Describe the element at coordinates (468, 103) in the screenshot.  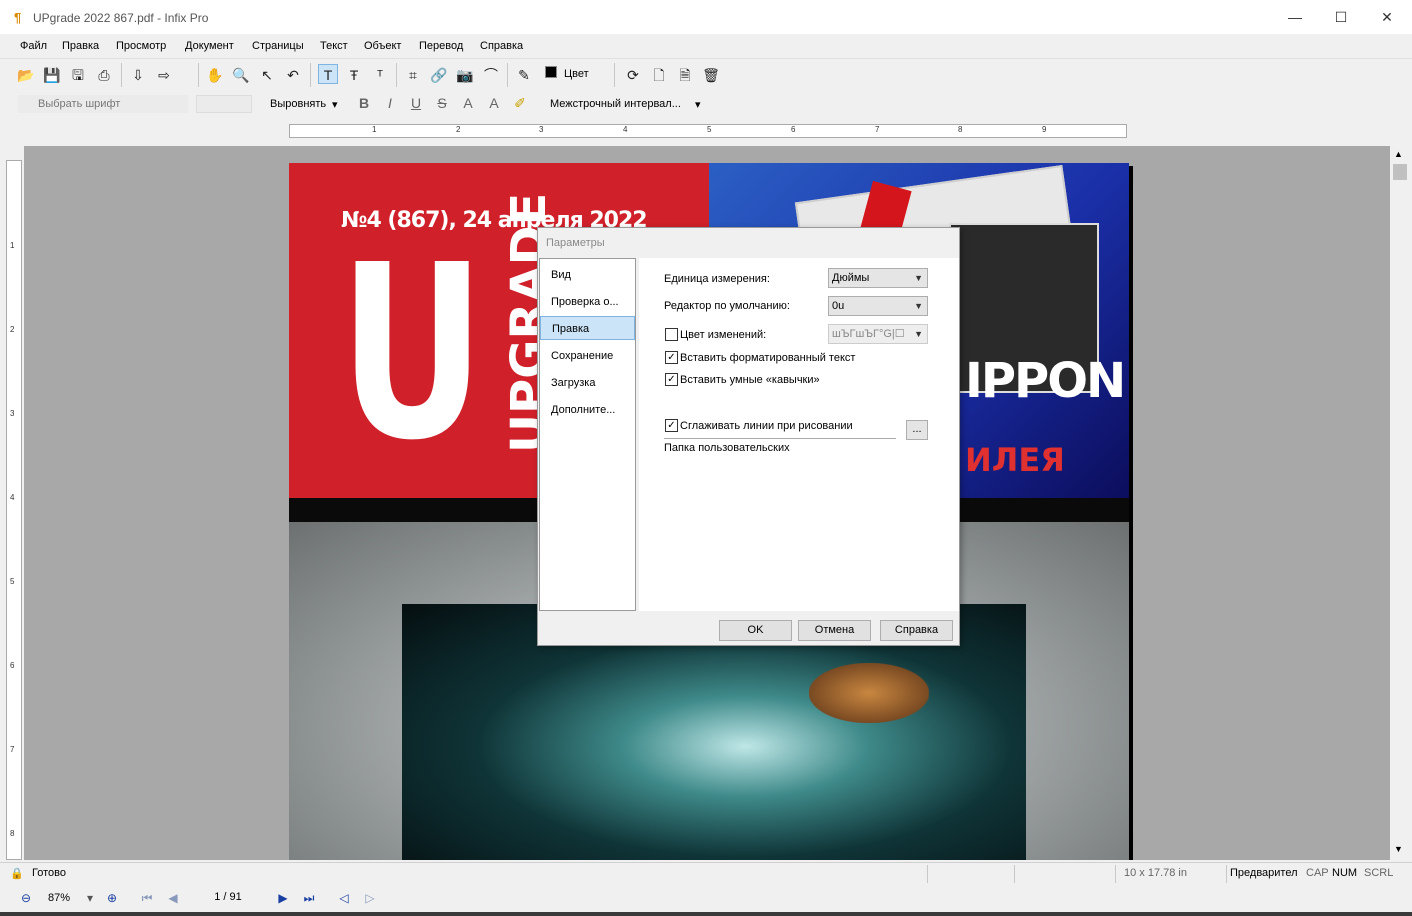
I see `superscript-button: A` at that location.